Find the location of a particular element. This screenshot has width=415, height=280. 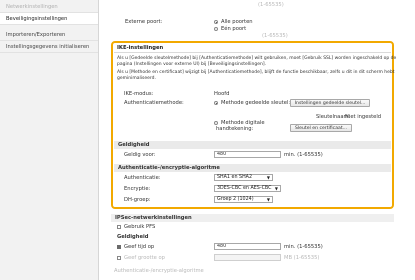

faded-port-range-top: (1-65535) is located at coordinates (271, 5).